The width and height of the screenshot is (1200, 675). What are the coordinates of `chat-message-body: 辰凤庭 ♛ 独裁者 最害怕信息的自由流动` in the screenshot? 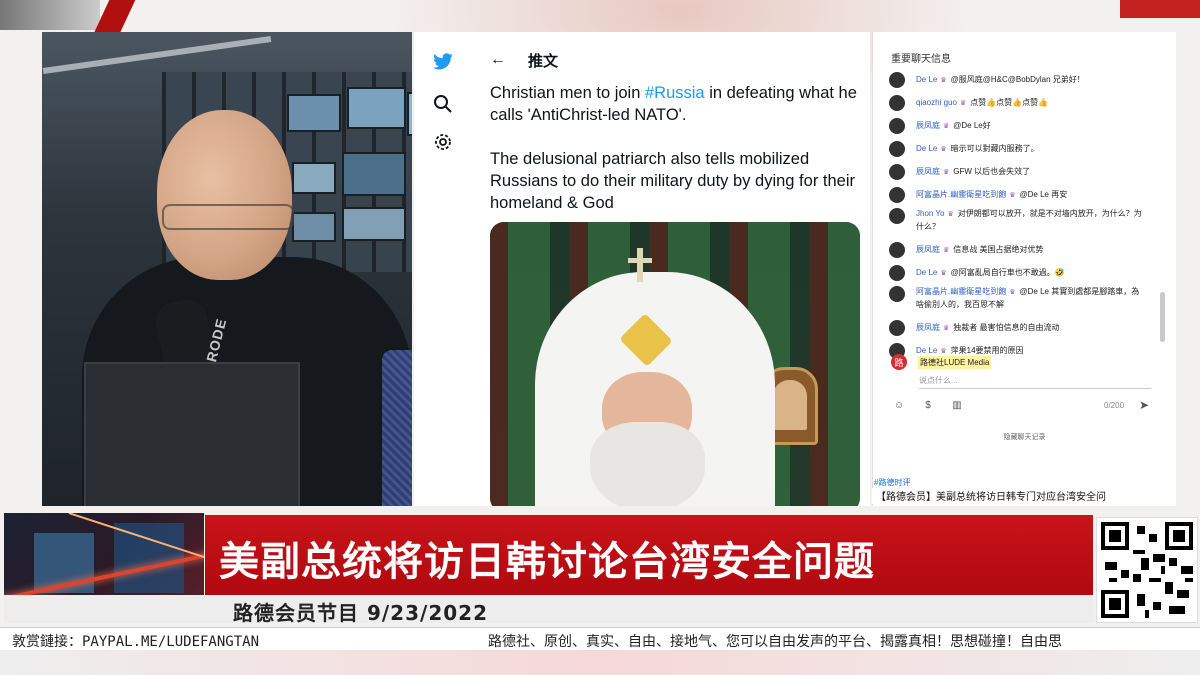 It's located at (988, 327).